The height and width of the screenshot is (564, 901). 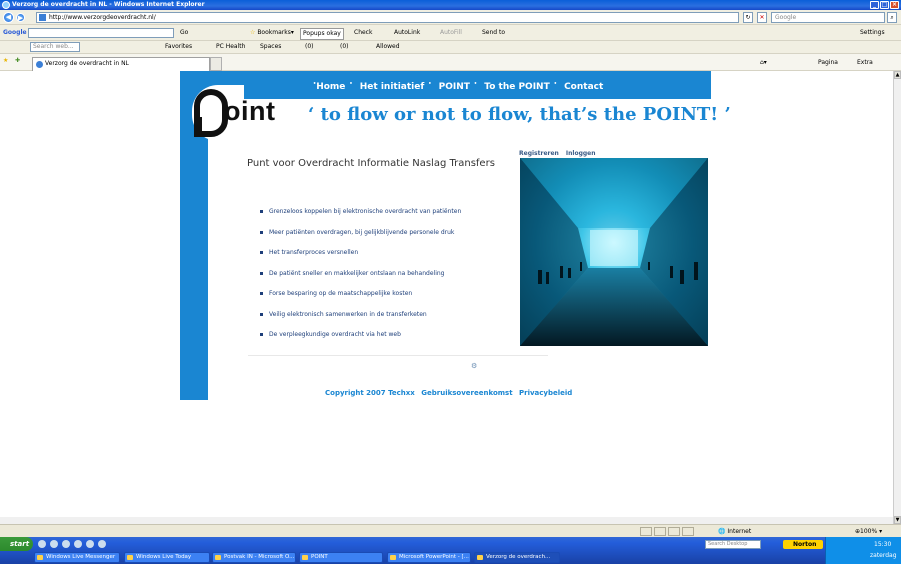 What do you see at coordinates (42, 17) in the screenshot?
I see `page-icon` at bounding box center [42, 17].